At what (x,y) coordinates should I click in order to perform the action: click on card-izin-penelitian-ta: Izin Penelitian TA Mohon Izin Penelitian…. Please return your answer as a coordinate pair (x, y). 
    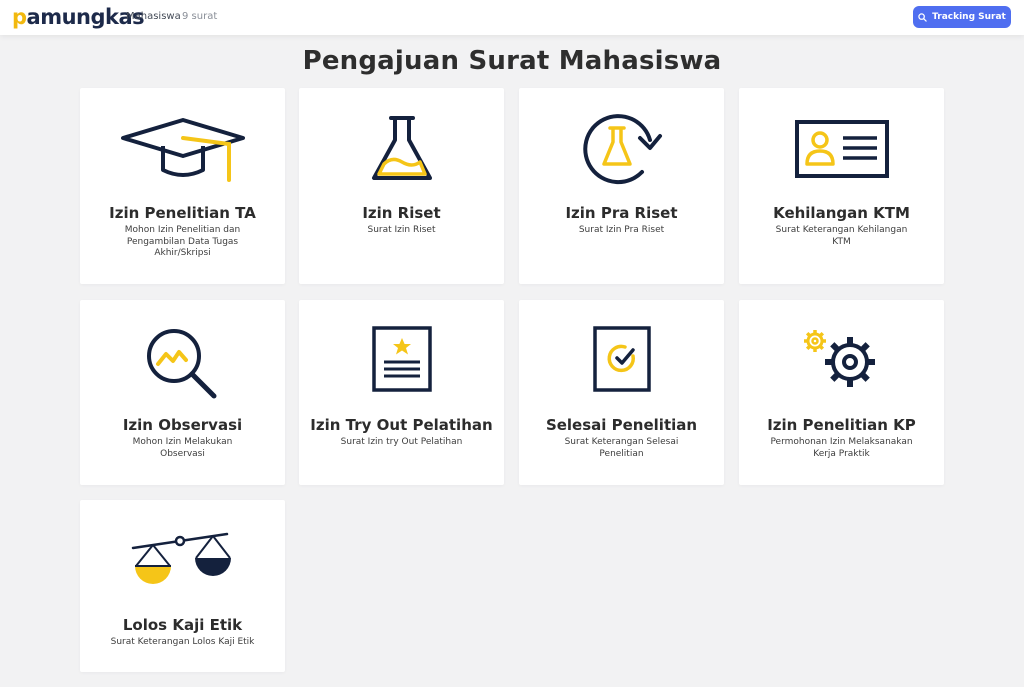
    Looking at the image, I should click on (182, 186).